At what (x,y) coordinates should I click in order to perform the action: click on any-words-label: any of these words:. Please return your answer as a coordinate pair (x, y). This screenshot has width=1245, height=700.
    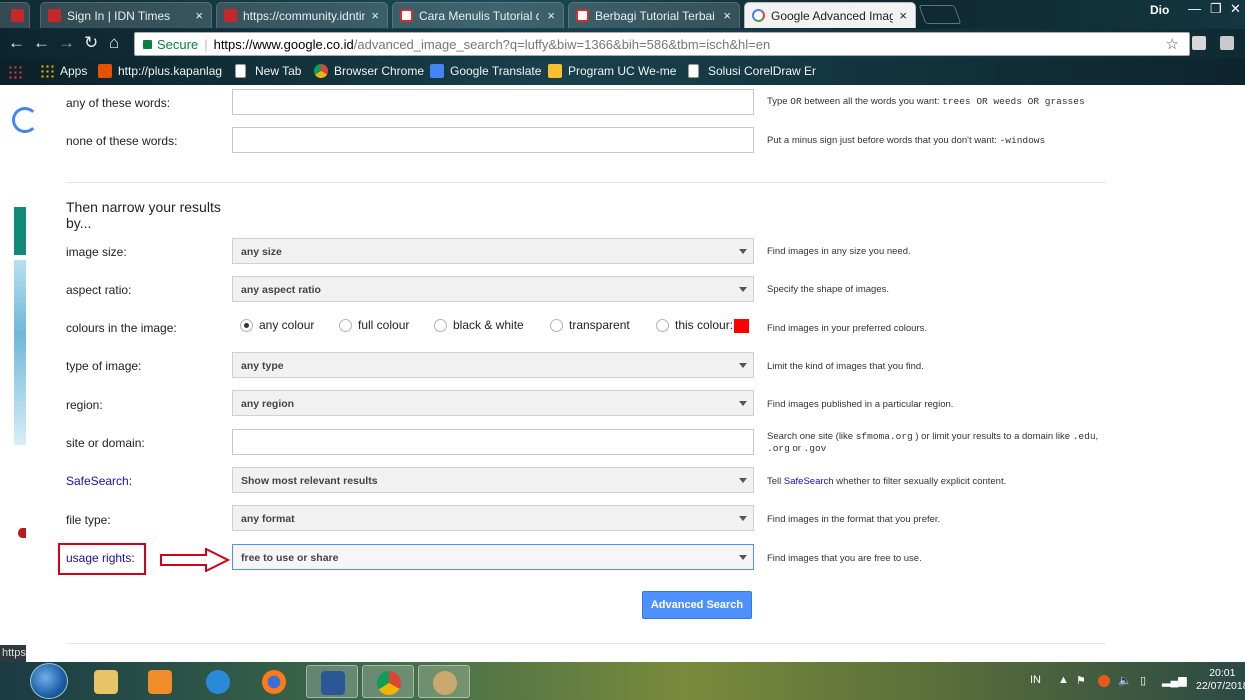
    Looking at the image, I should click on (118, 103).